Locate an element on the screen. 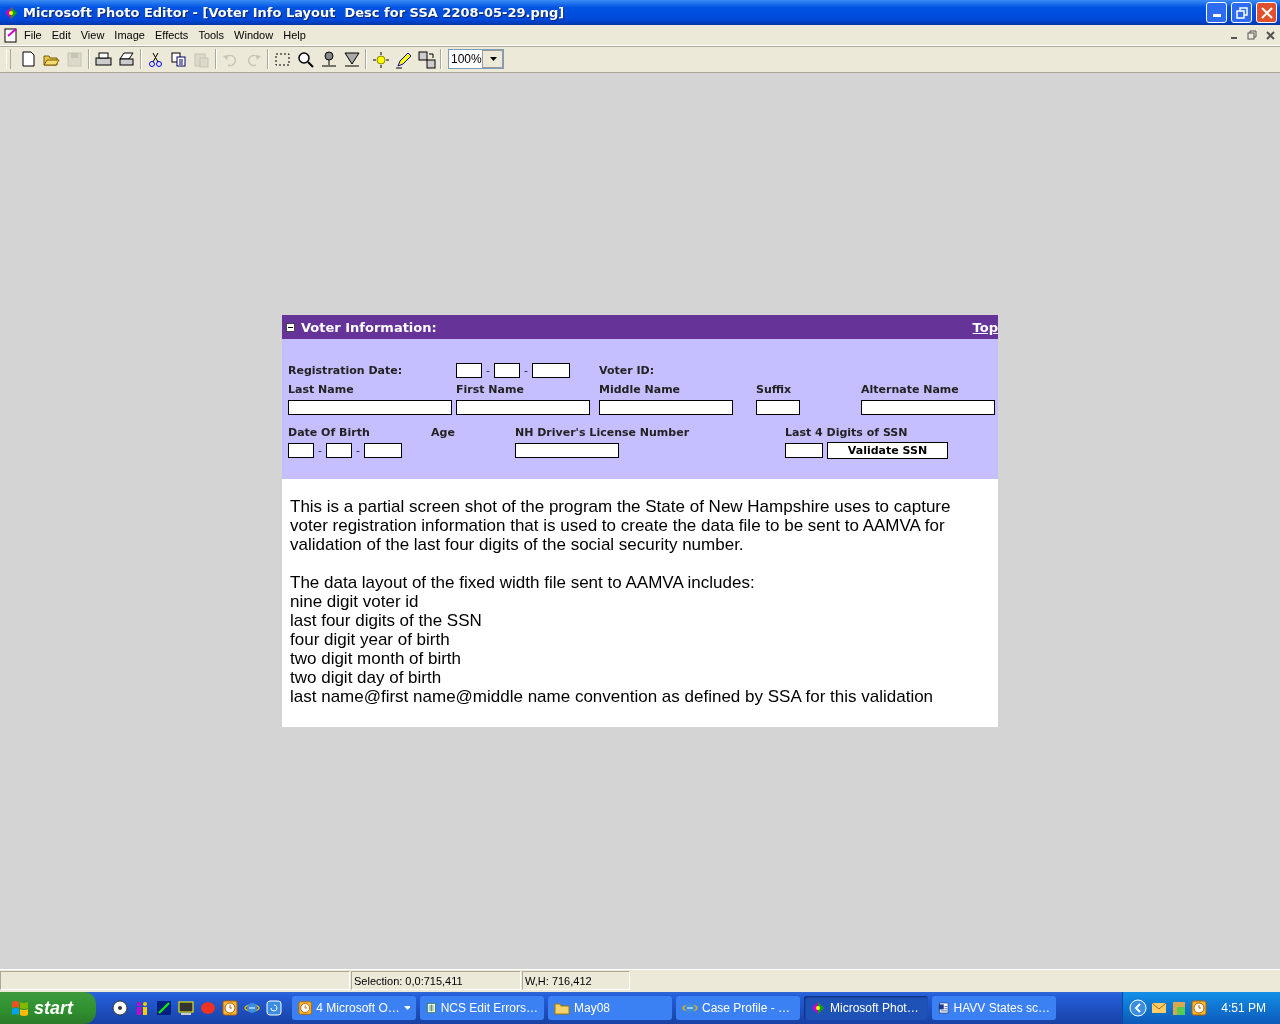  field-label: Age is located at coordinates (443, 432).